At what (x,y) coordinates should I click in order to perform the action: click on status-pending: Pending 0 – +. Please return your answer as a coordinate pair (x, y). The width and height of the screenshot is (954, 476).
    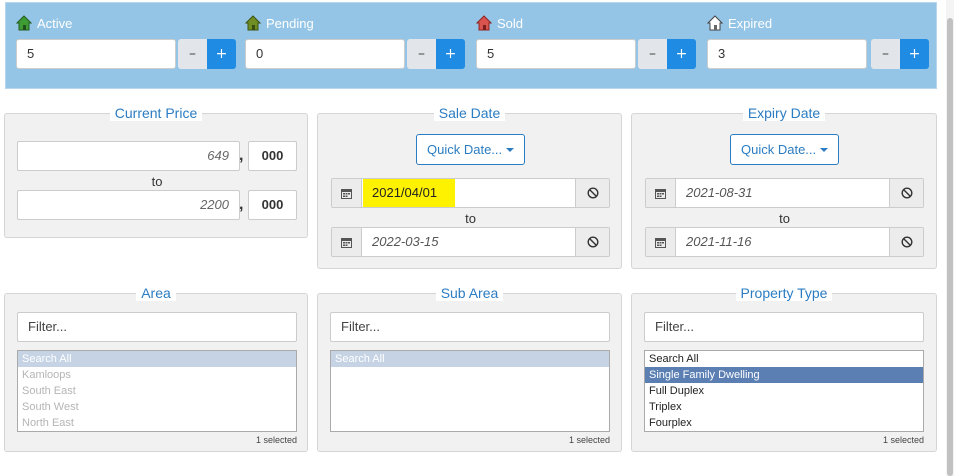
    Looking at the image, I should click on (359, 41).